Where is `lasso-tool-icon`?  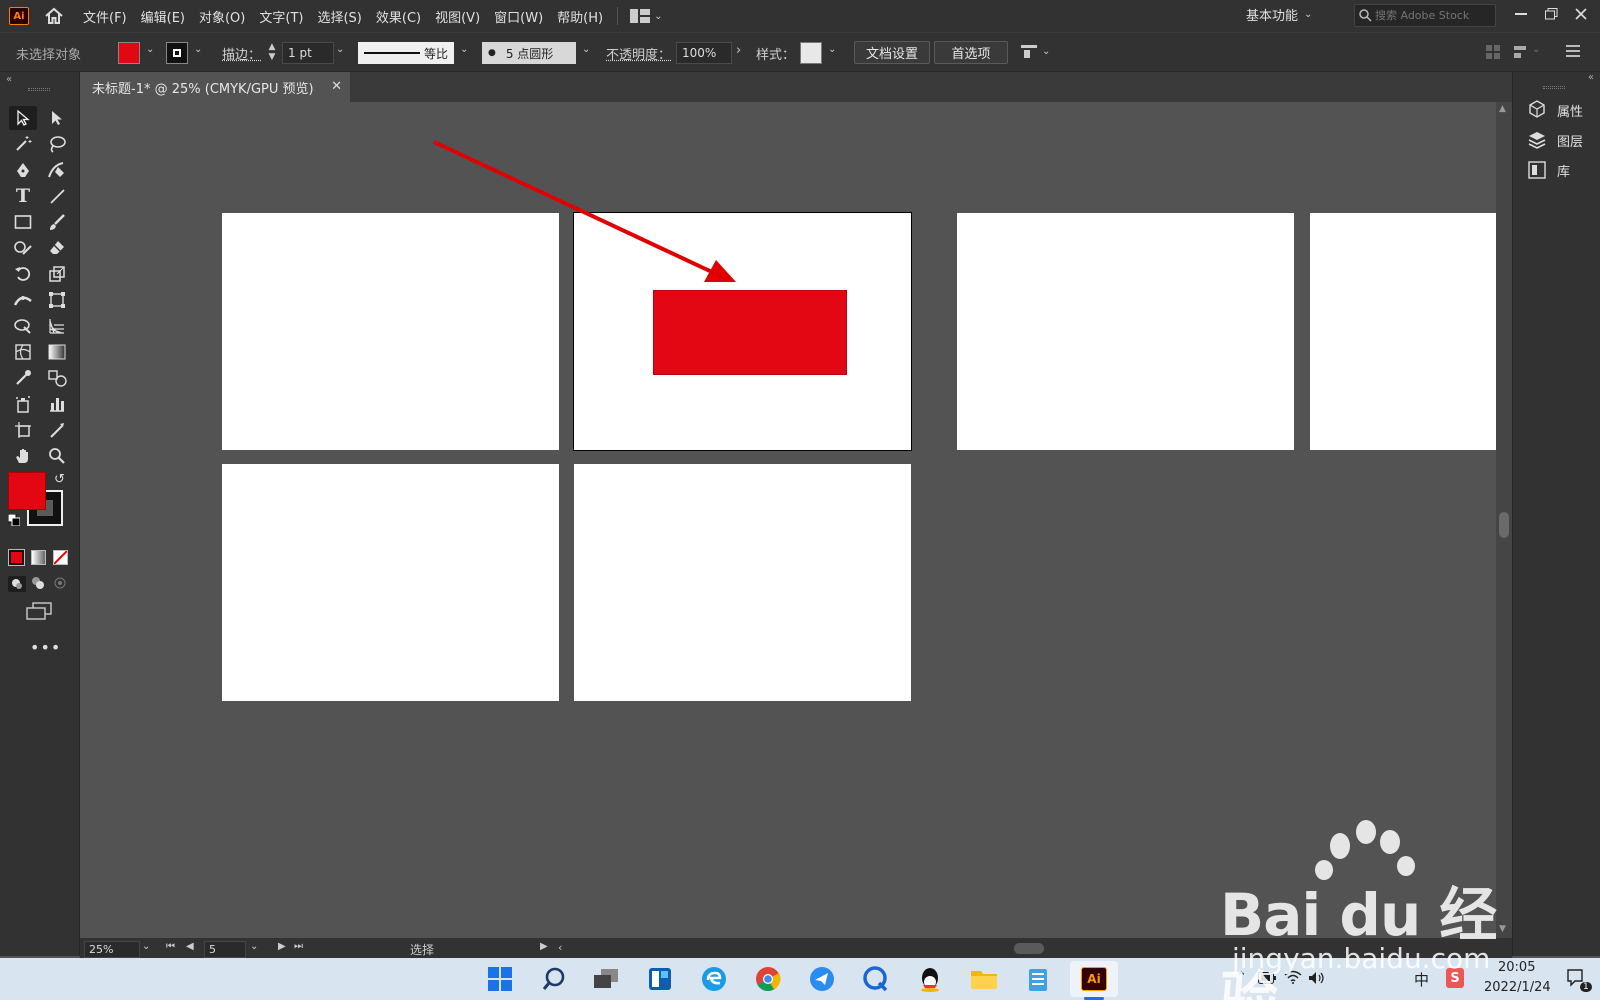 lasso-tool-icon is located at coordinates (57, 144).